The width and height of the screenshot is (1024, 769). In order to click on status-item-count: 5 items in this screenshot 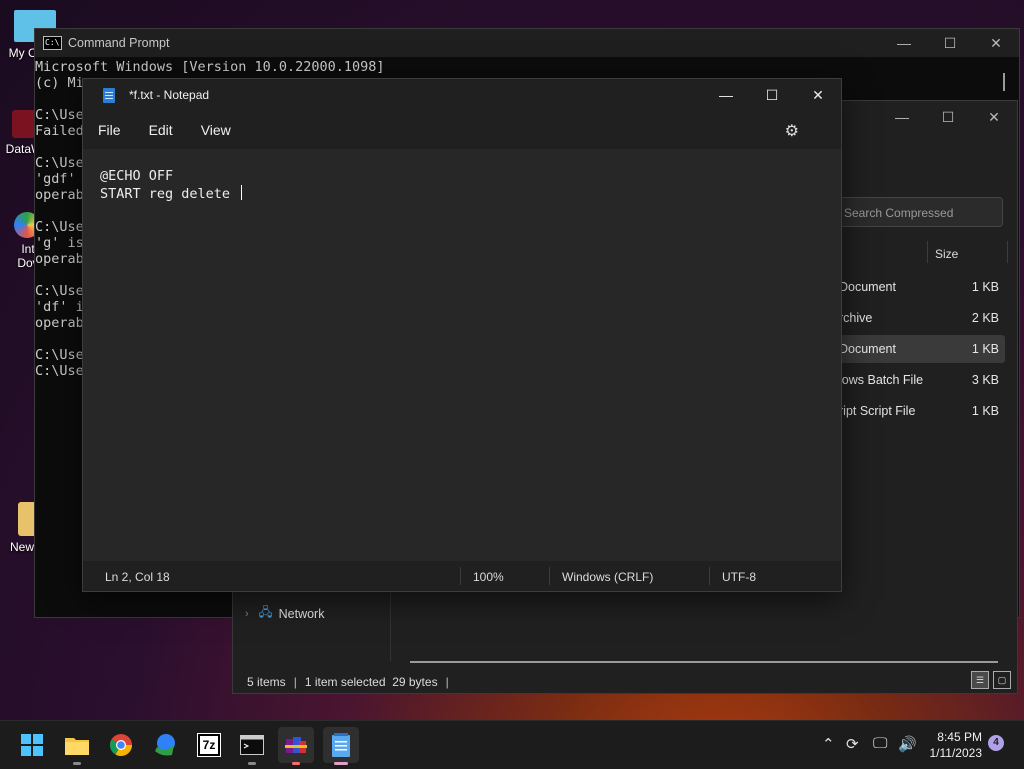, I will do `click(266, 682)`.